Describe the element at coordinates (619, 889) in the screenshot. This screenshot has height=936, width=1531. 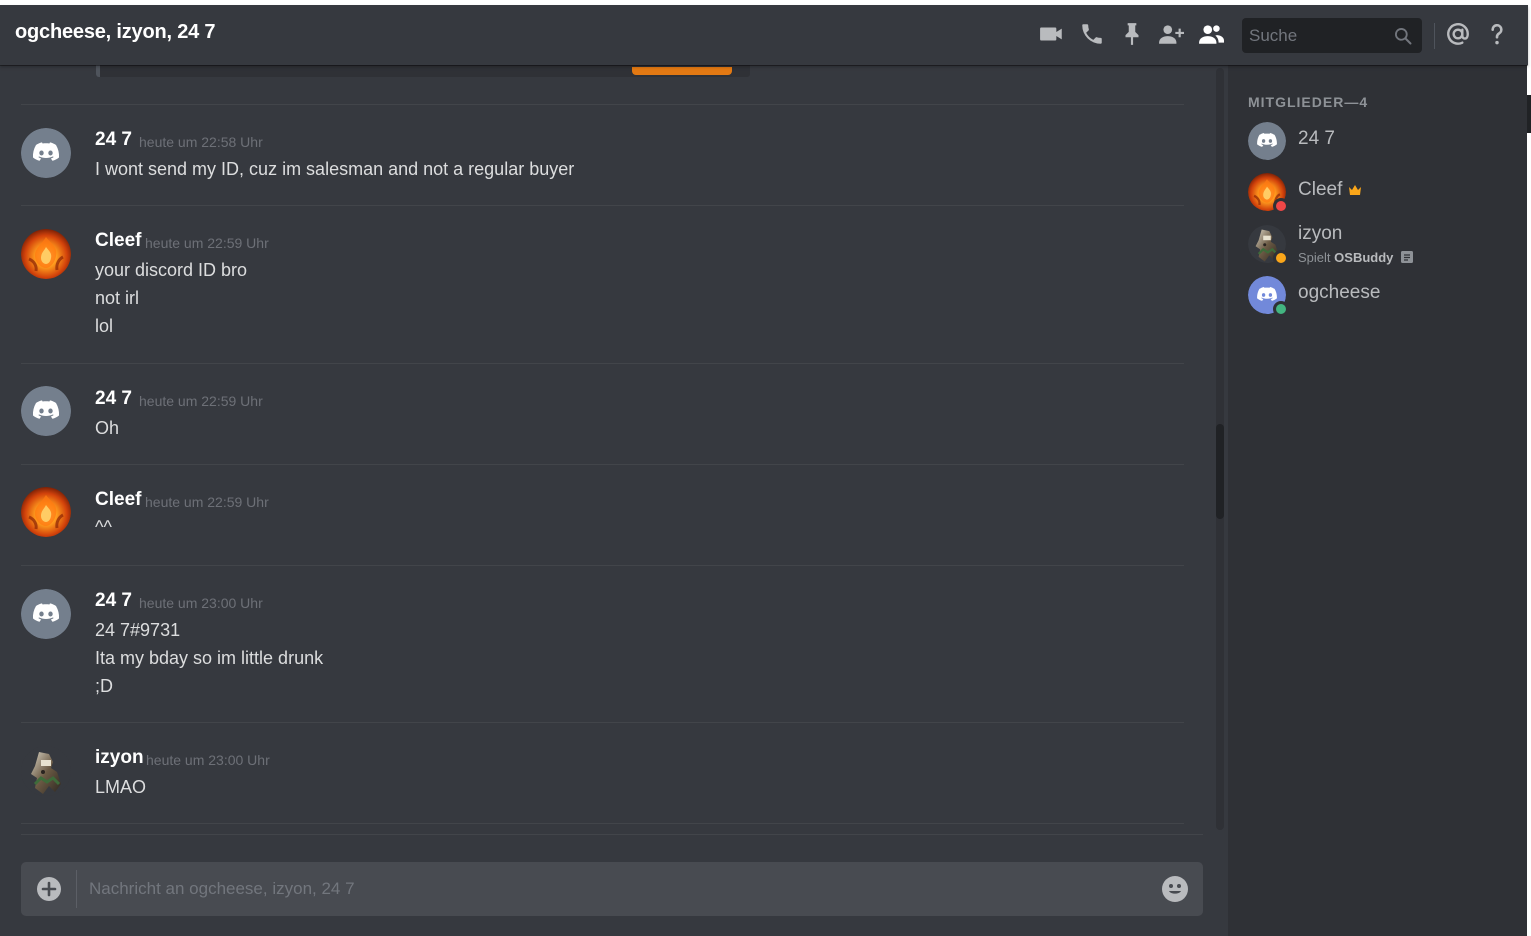
I see `message-input` at that location.